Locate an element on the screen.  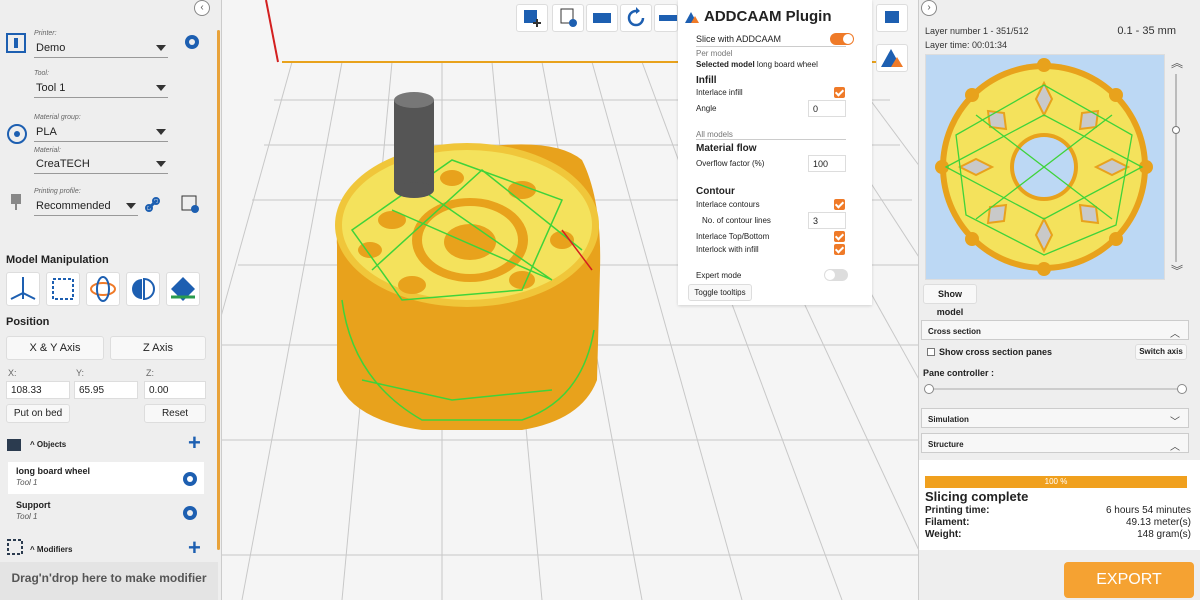
layer-down-icon: ︾ is located at coordinates (1177, 270).